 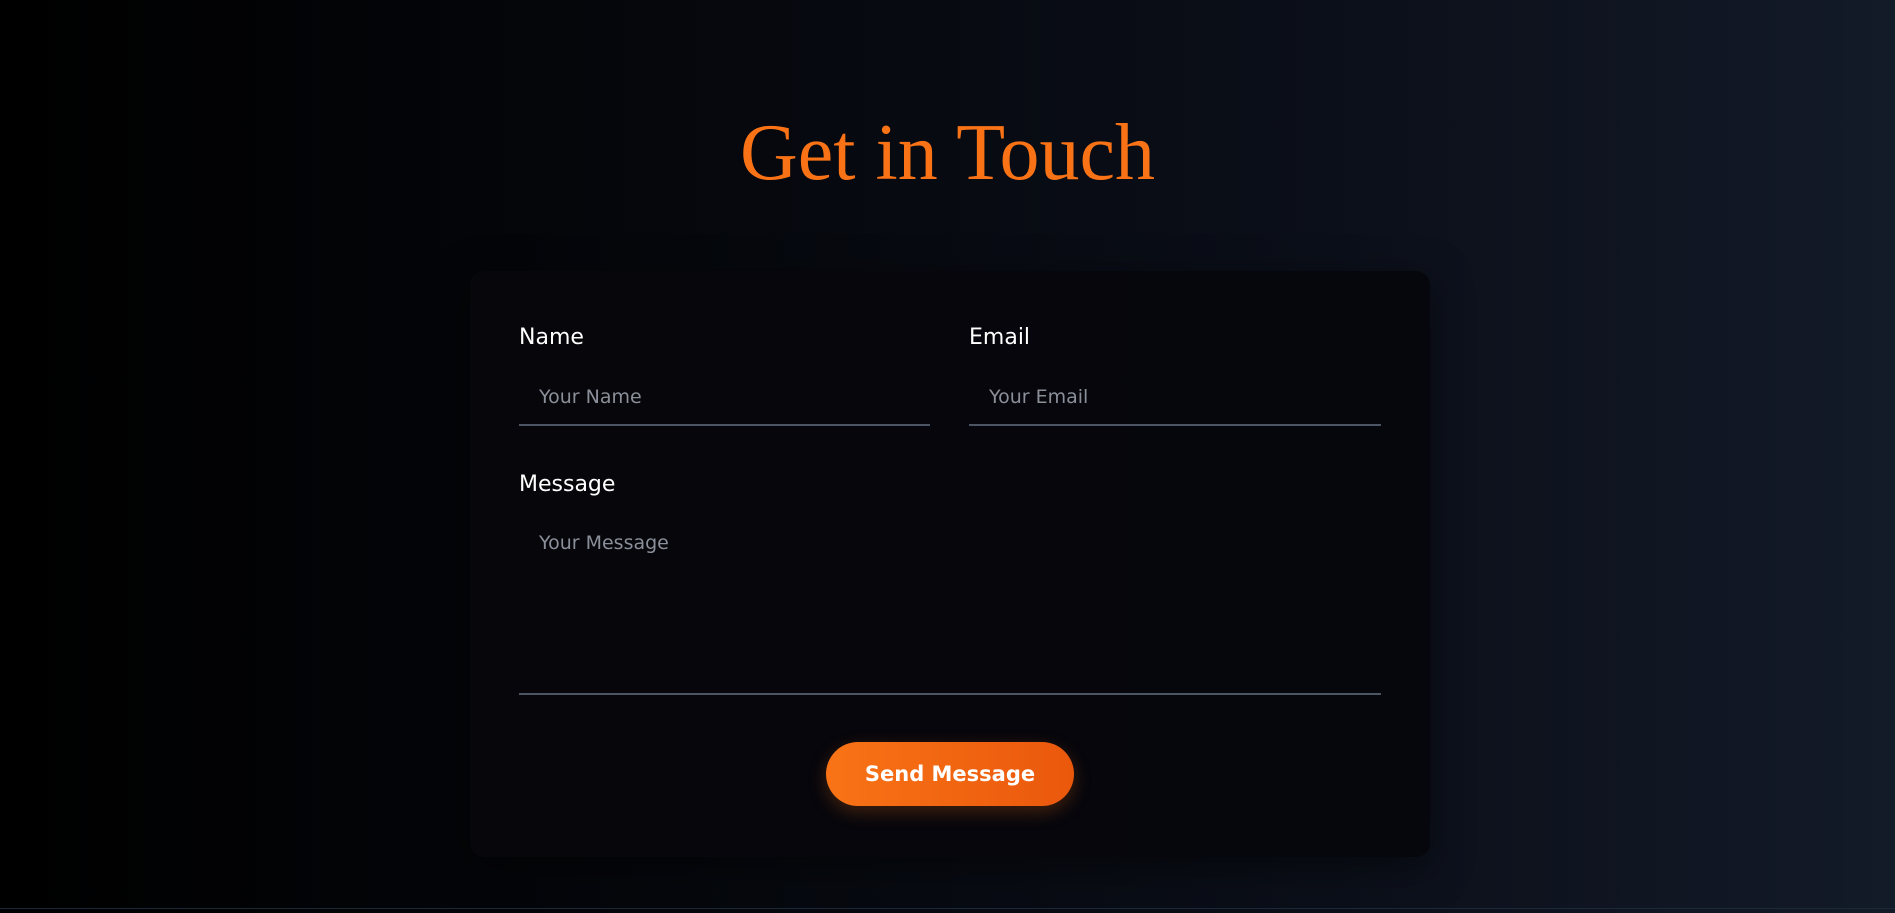 I want to click on email-label: Email, so click(x=1000, y=337).